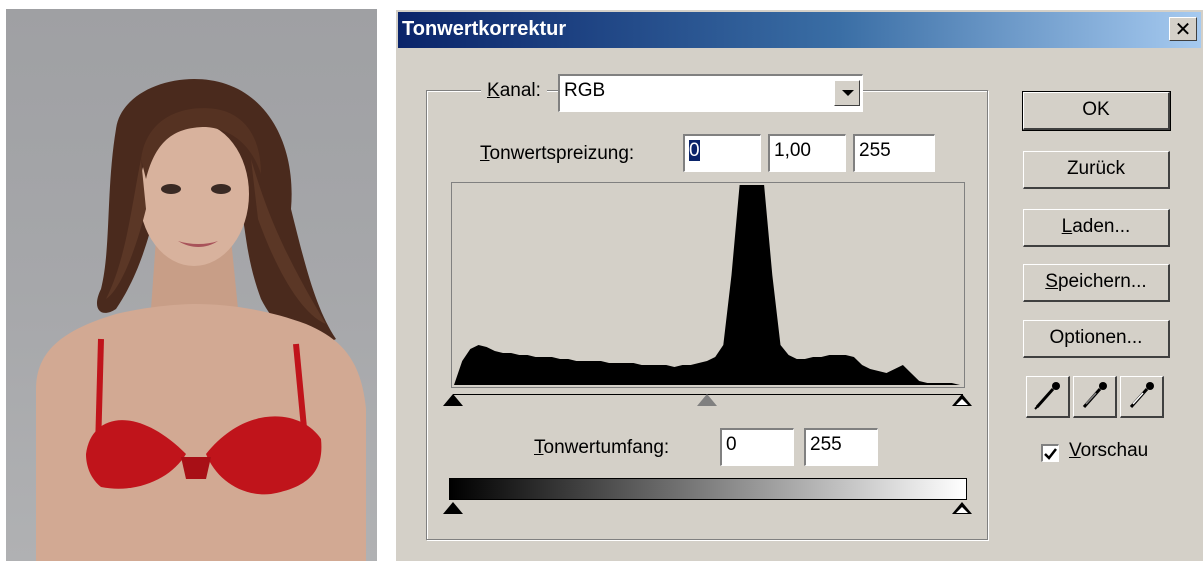 The width and height of the screenshot is (1203, 561). I want to click on ok-button: OK, so click(1096, 111).